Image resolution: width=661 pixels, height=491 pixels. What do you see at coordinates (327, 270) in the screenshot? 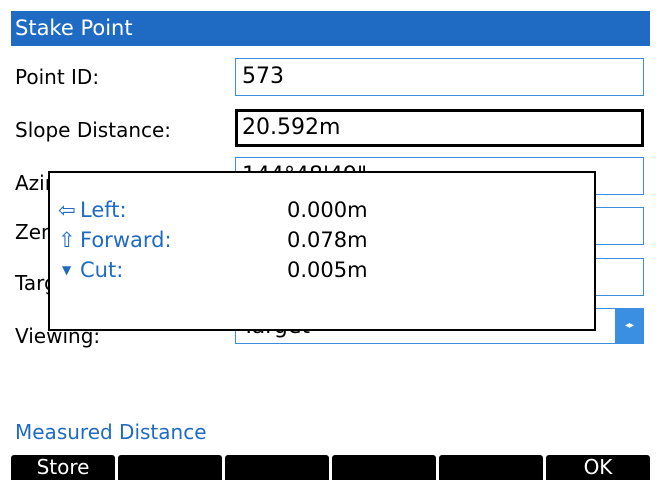
I see `cut-value: 0.005m` at bounding box center [327, 270].